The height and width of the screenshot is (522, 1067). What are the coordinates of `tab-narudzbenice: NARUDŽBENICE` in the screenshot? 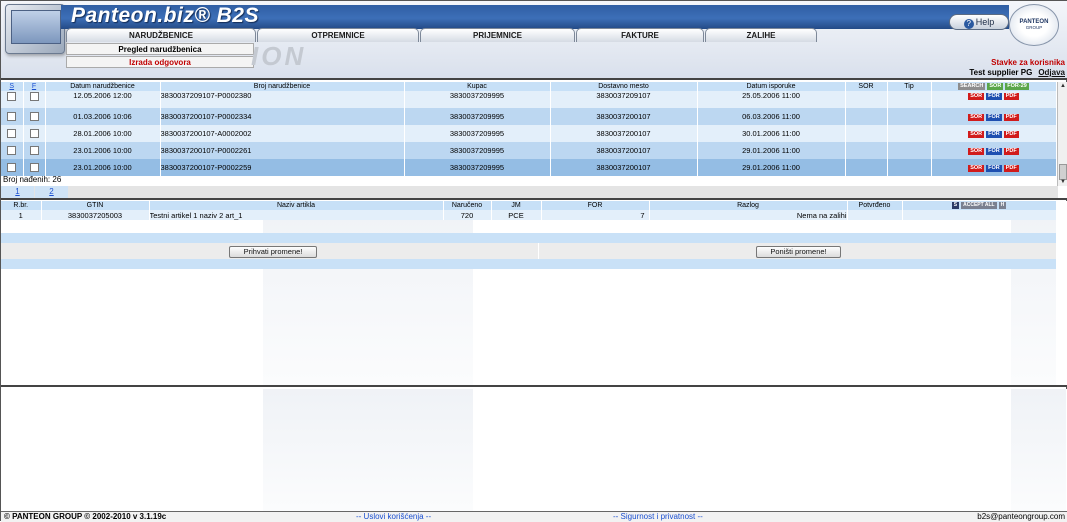 It's located at (161, 35).